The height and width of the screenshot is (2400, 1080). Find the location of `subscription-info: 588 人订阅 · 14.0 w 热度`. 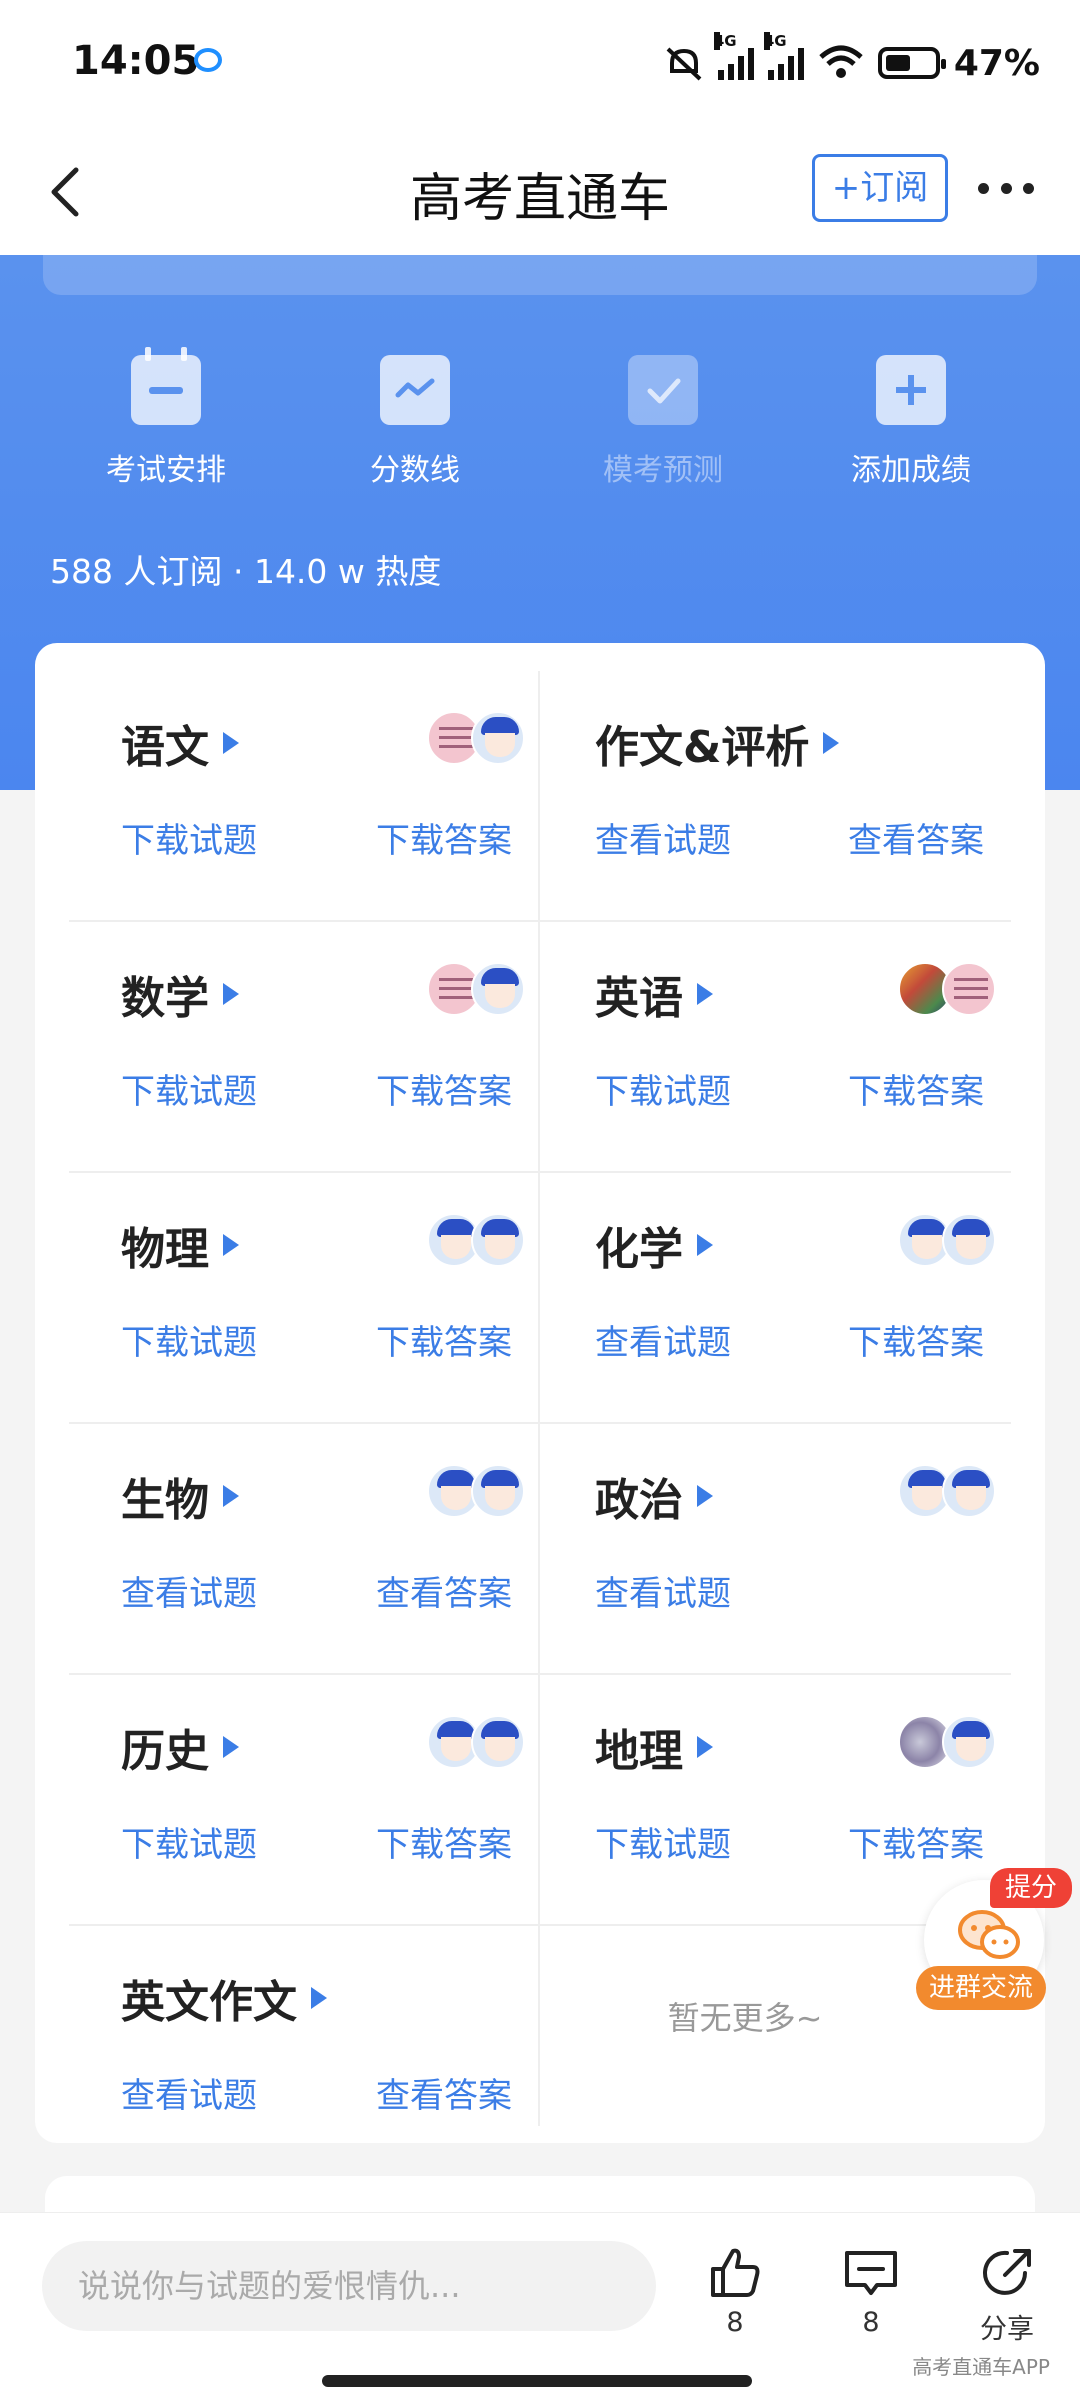

subscription-info: 588 人订阅 · 14.0 w 热度 is located at coordinates (246, 571).